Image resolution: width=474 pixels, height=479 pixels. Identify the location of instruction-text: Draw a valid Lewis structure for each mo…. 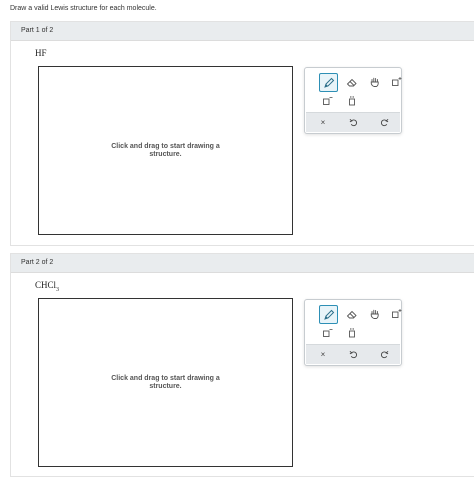
(83, 8).